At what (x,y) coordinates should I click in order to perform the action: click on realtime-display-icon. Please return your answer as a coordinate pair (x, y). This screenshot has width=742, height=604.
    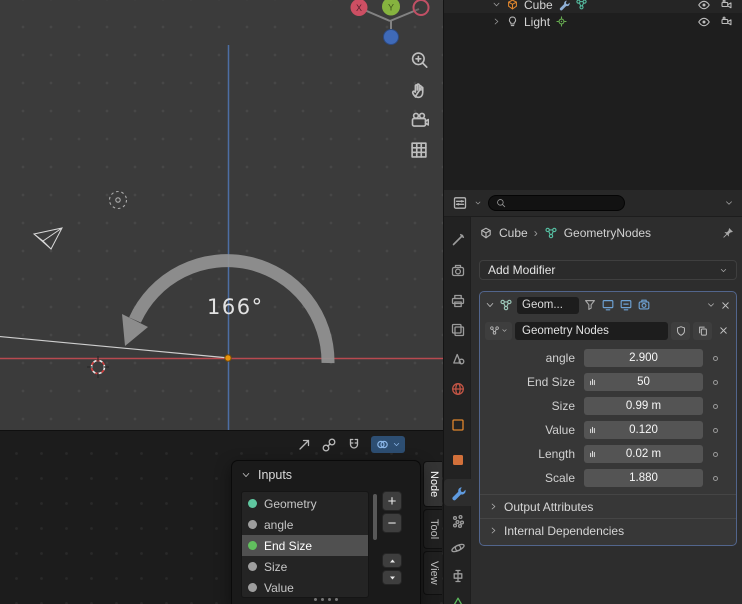
    Looking at the image, I should click on (626, 305).